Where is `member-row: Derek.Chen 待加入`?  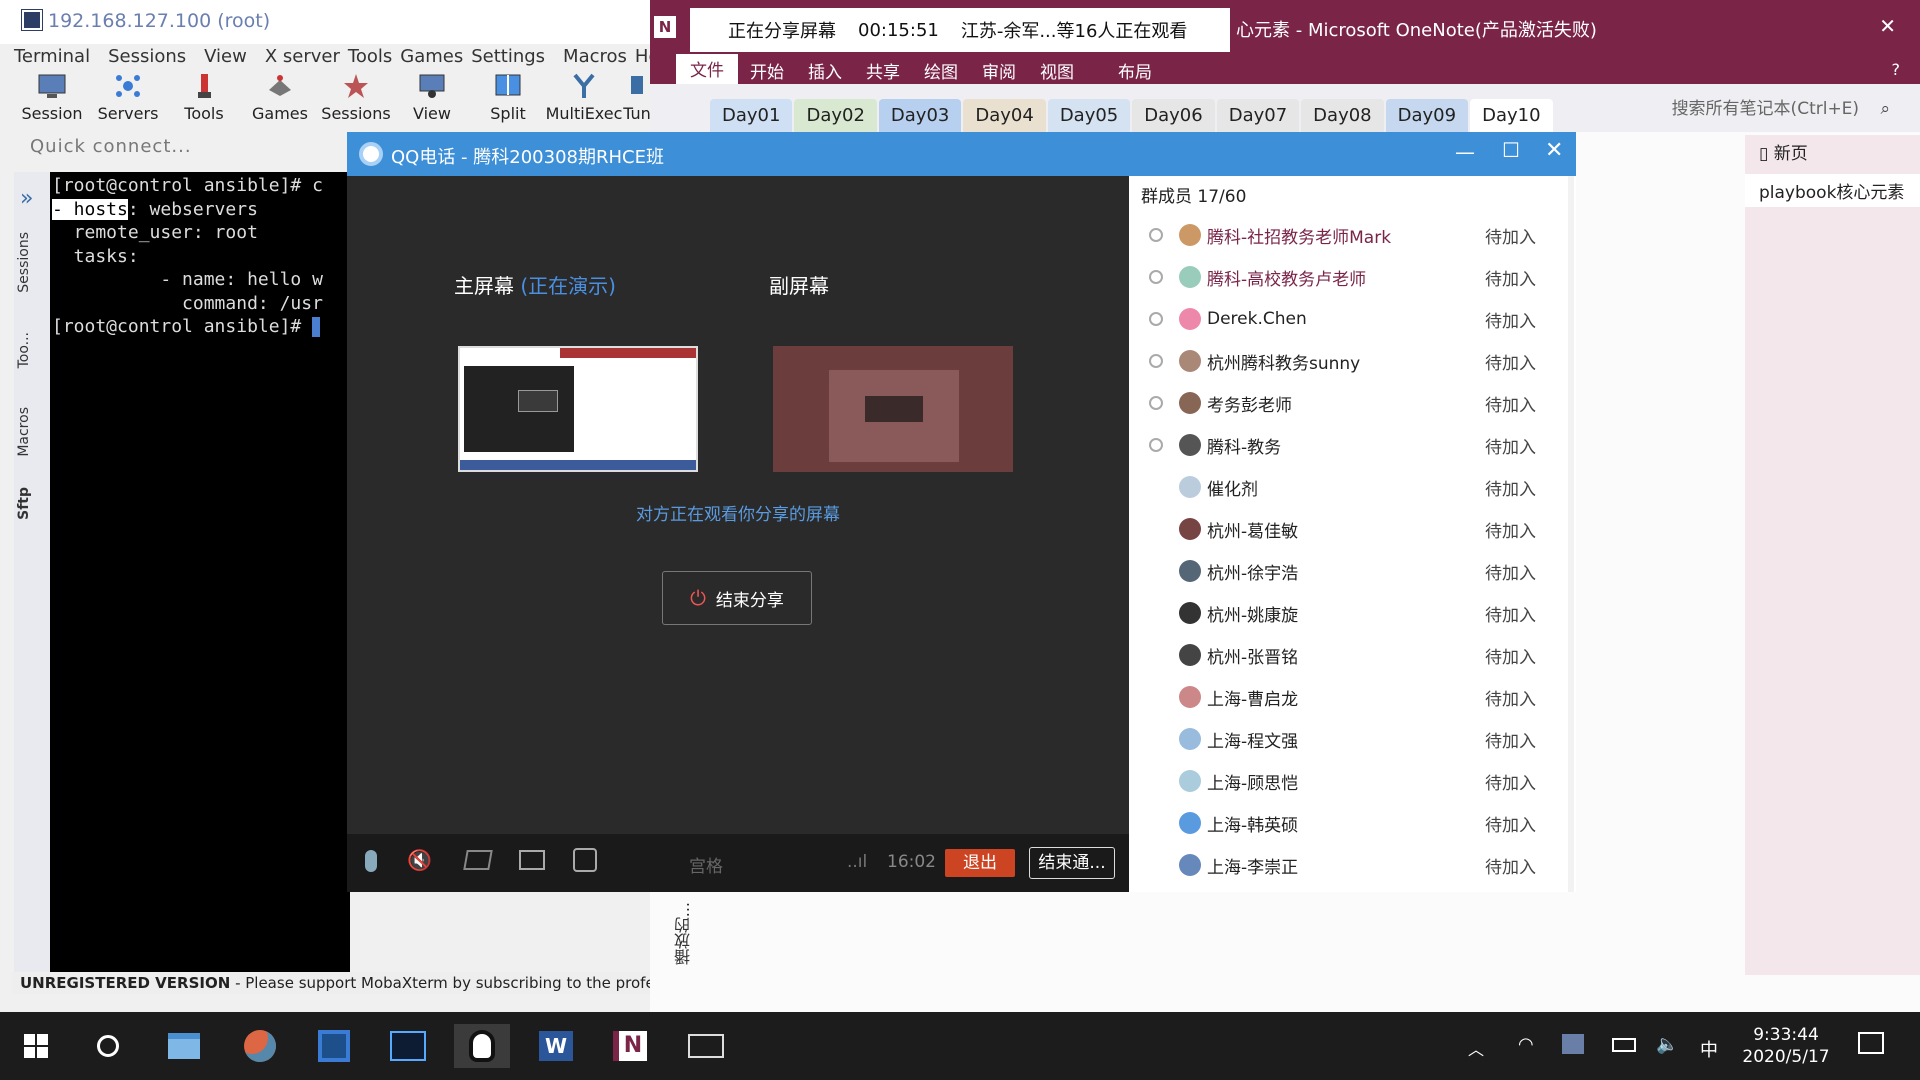
member-row: Derek.Chen 待加入 is located at coordinates (1352, 319).